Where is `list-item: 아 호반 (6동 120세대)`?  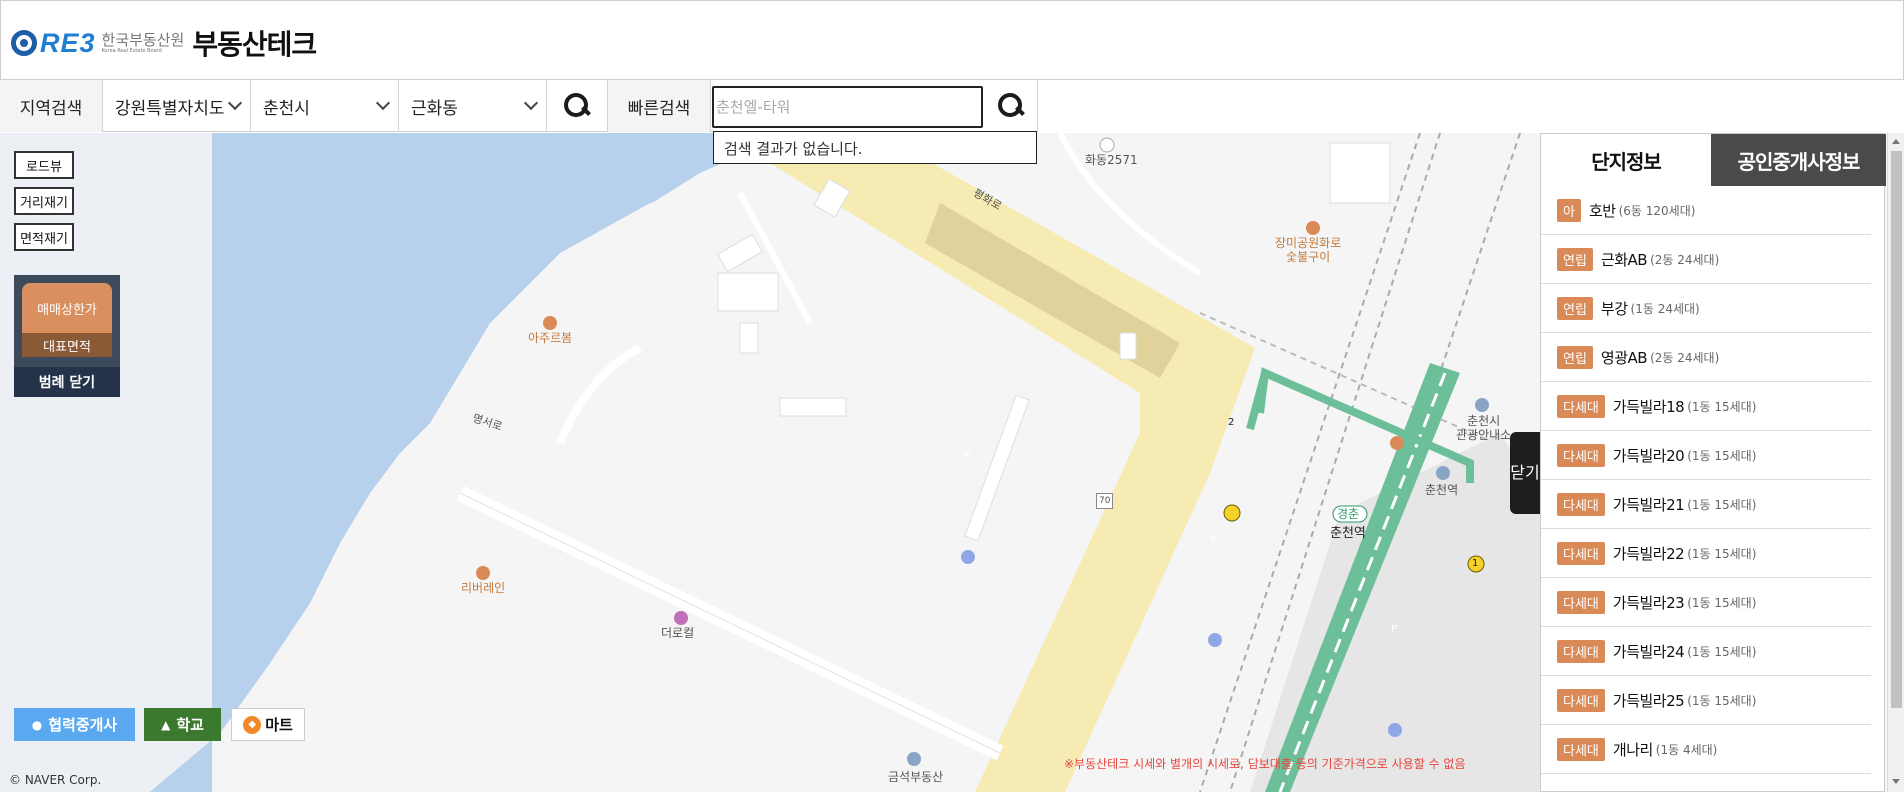 list-item: 아 호반 (6동 120세대) is located at coordinates (1706, 210).